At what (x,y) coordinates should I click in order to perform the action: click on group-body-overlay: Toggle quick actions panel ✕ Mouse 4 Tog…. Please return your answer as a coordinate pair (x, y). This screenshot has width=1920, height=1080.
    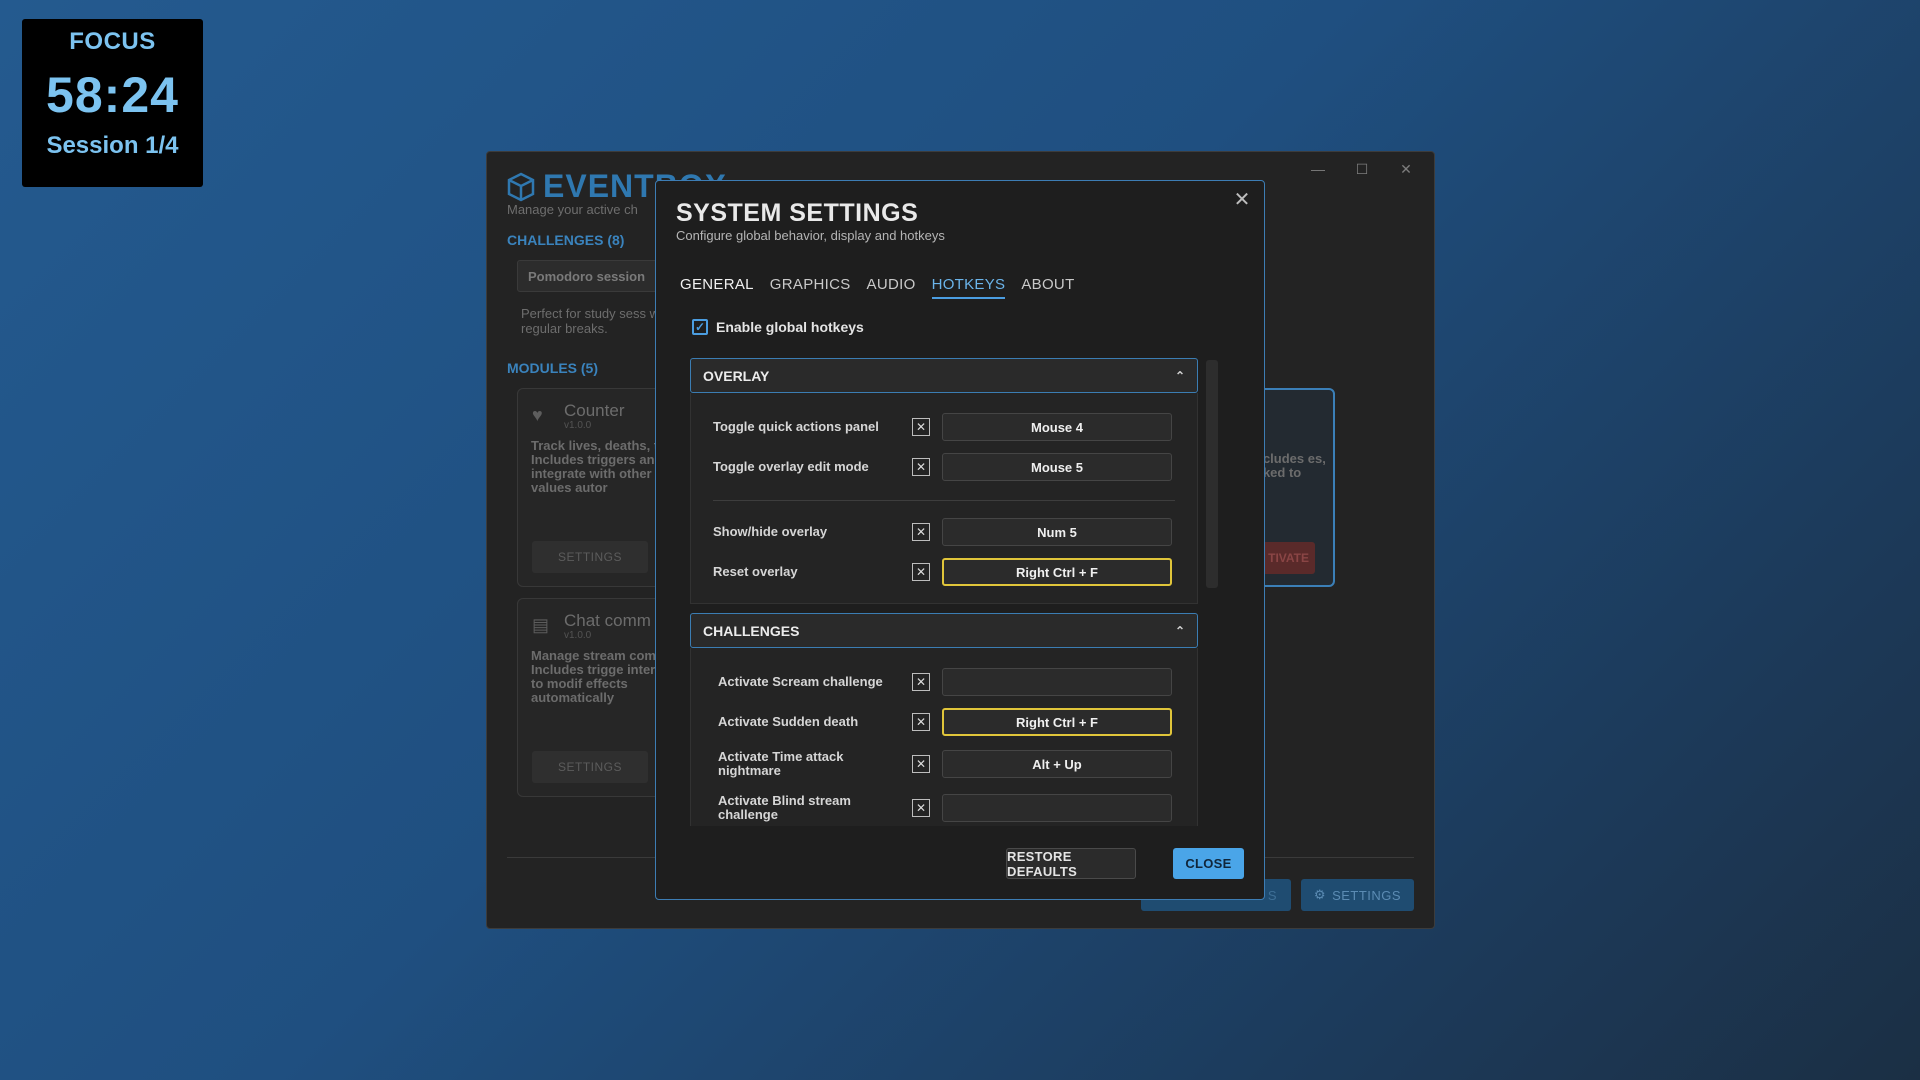
    Looking at the image, I should click on (944, 498).